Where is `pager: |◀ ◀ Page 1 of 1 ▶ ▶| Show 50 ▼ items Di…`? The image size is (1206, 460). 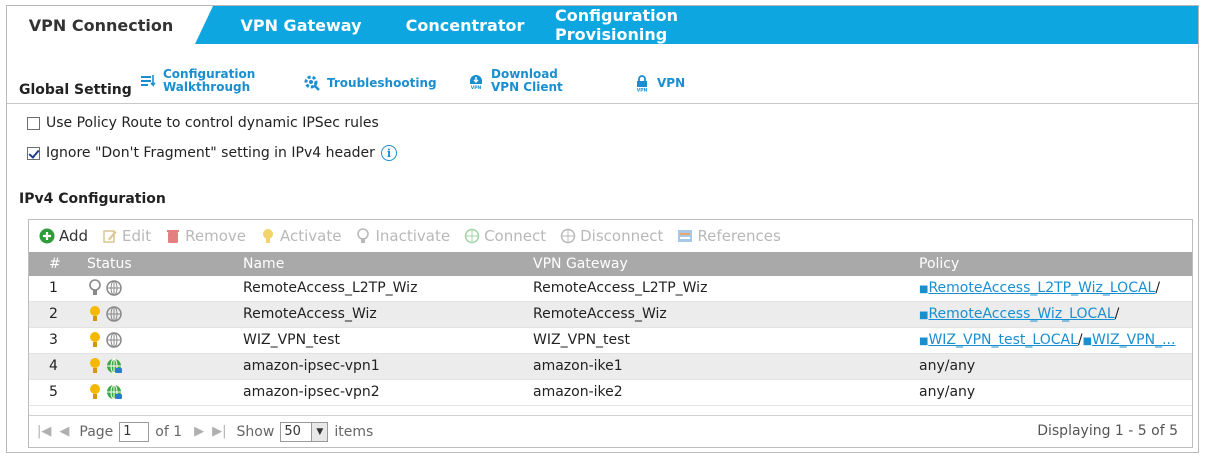 pager: |◀ ◀ Page 1 of 1 ▶ ▶| Show 50 ▼ items Di… is located at coordinates (610, 431).